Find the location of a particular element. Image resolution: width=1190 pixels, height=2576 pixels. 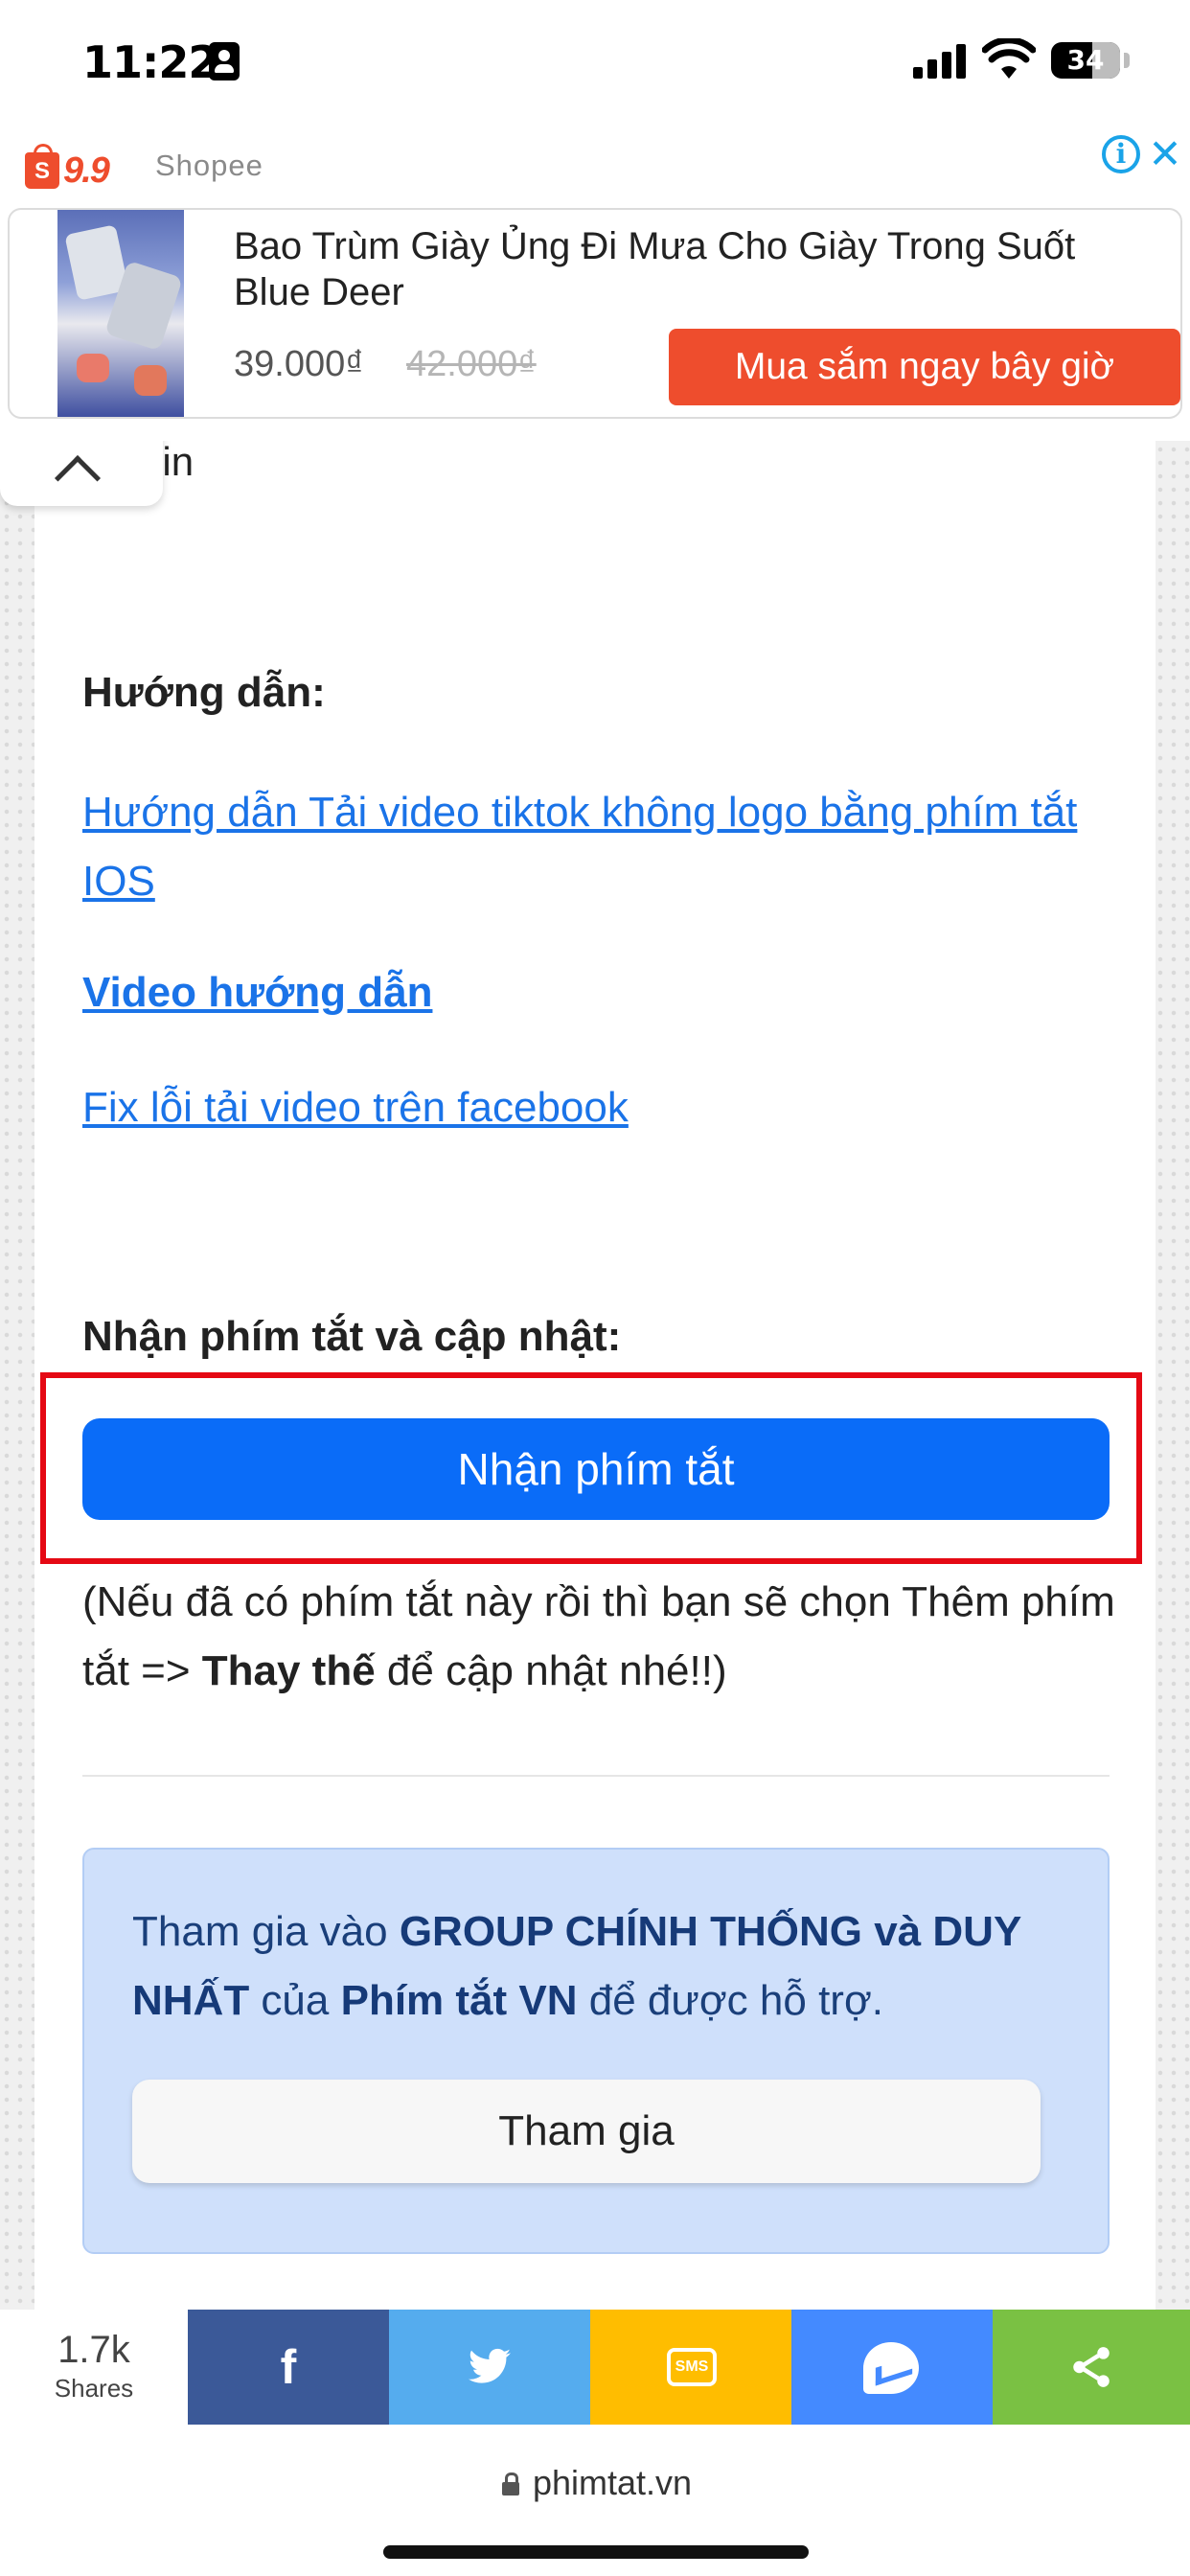

share-count: 1.7k Shares is located at coordinates (94, 2367).